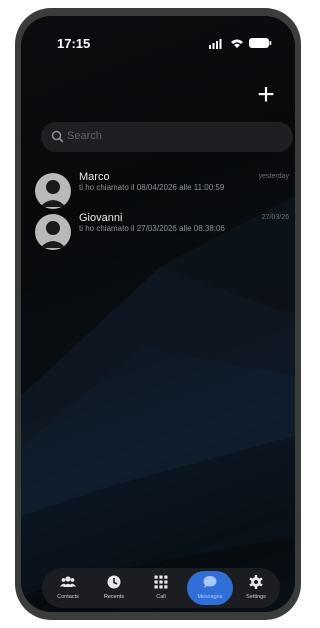 The image size is (320, 628). What do you see at coordinates (161, 582) in the screenshot?
I see `dialpad-icon` at bounding box center [161, 582].